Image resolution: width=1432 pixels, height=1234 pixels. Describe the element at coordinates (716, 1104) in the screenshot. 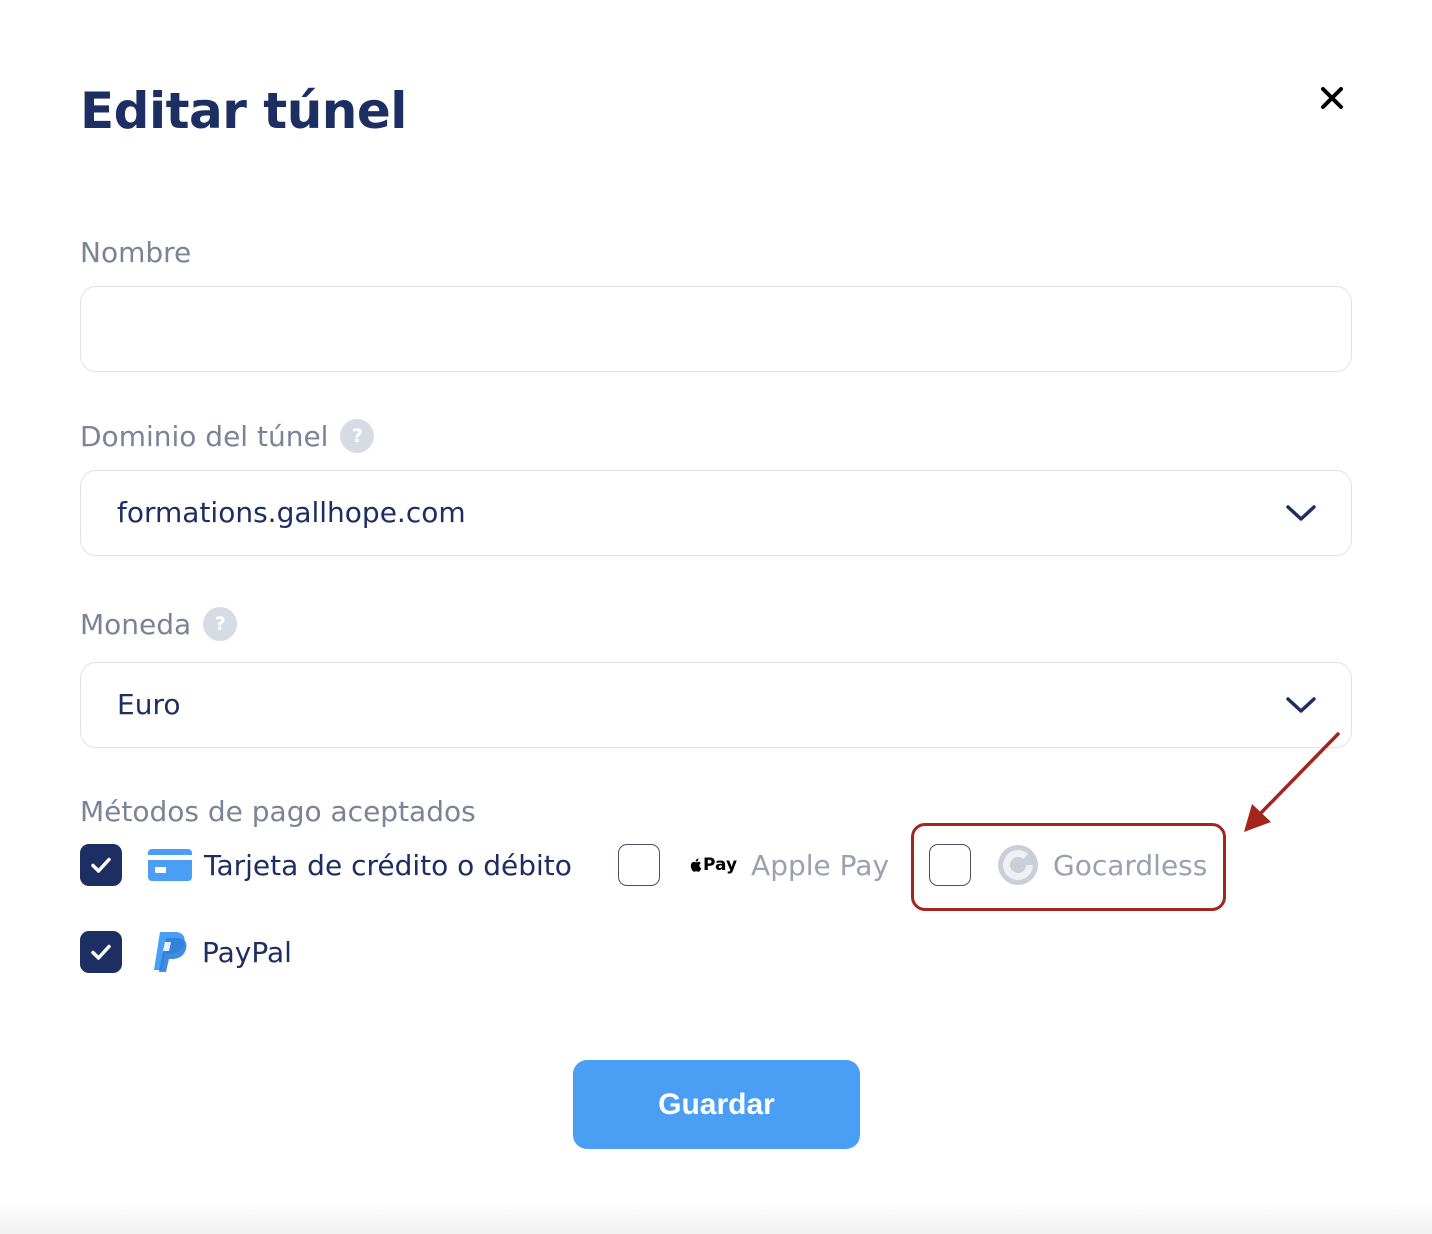

I see `save-button: Guardar` at that location.